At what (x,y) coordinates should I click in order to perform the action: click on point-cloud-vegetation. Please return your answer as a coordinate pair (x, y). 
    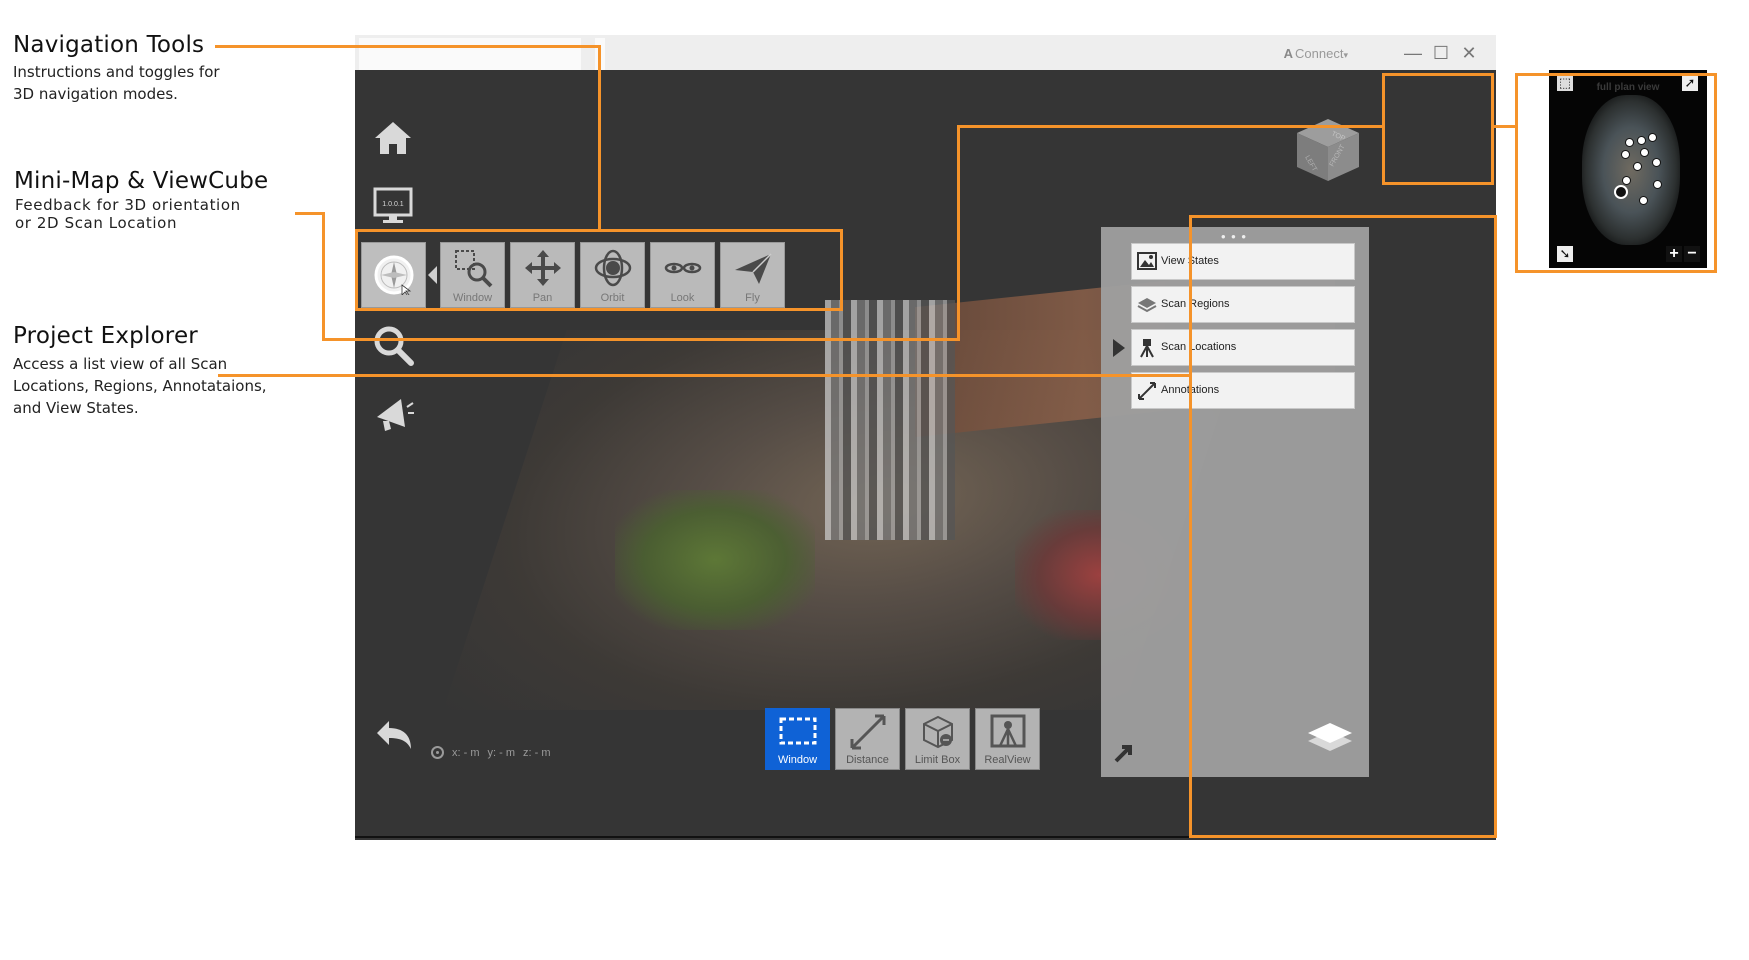
    Looking at the image, I should click on (715, 560).